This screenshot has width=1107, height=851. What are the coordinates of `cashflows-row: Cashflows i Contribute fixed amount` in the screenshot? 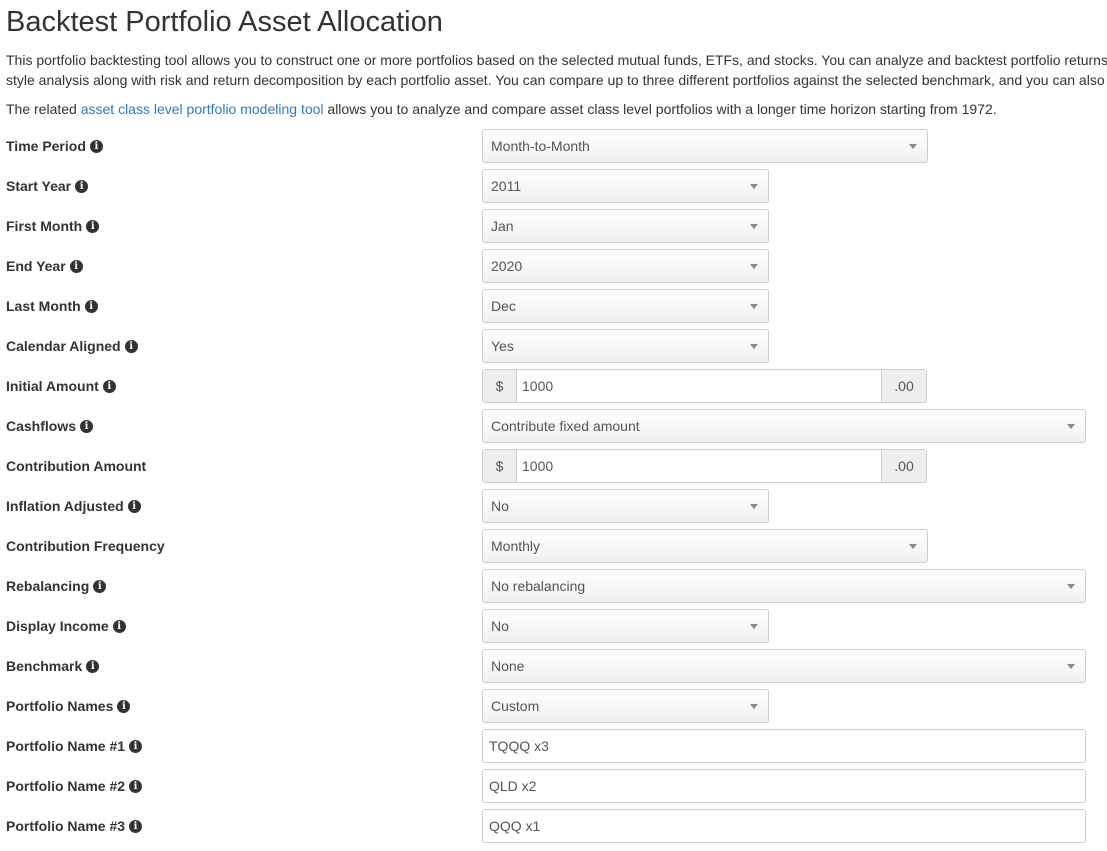 It's located at (553, 426).